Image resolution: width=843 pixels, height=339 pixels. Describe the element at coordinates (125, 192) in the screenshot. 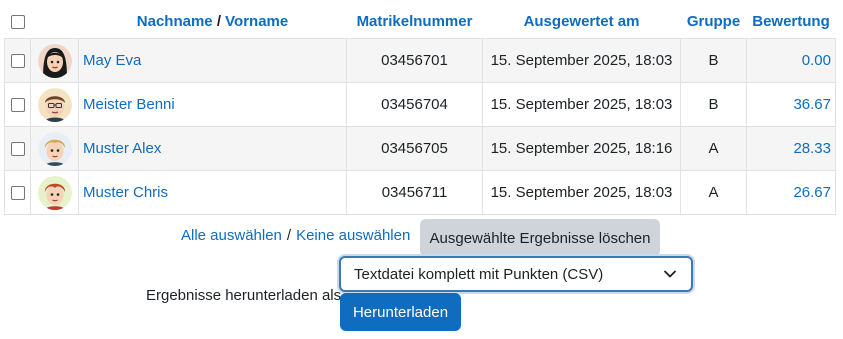

I see `user-name-link: Muster Chris` at that location.